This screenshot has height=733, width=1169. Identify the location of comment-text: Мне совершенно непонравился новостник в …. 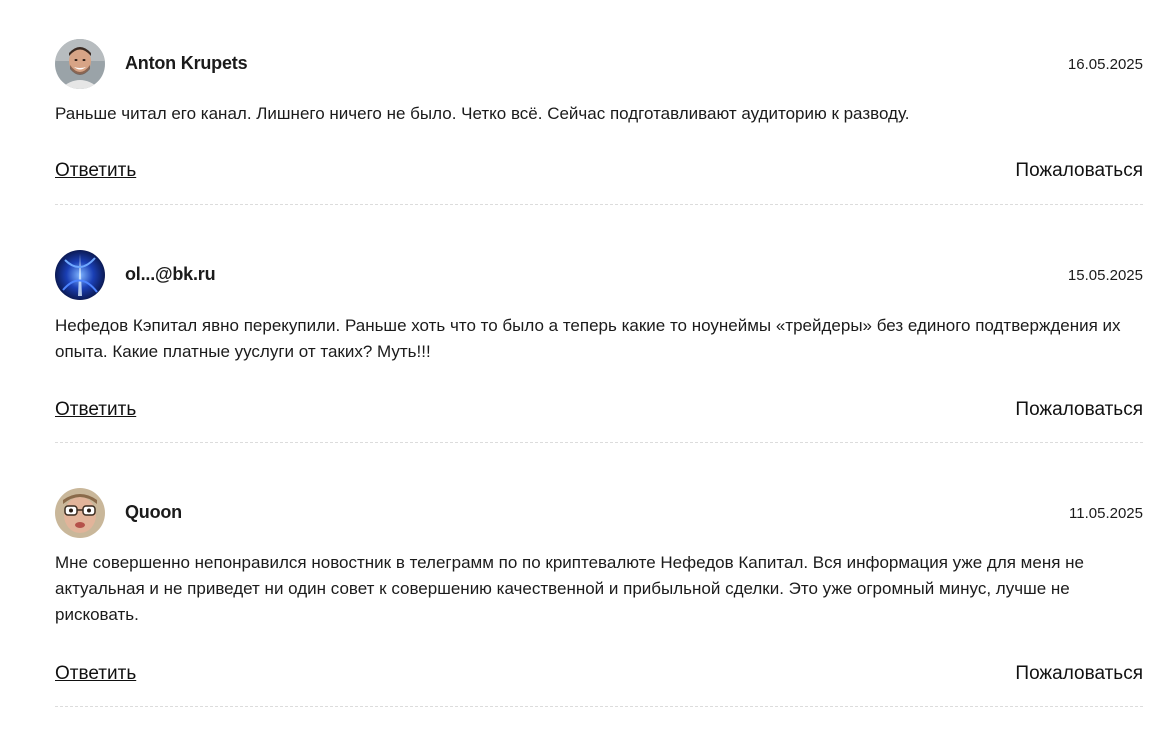
(569, 588).